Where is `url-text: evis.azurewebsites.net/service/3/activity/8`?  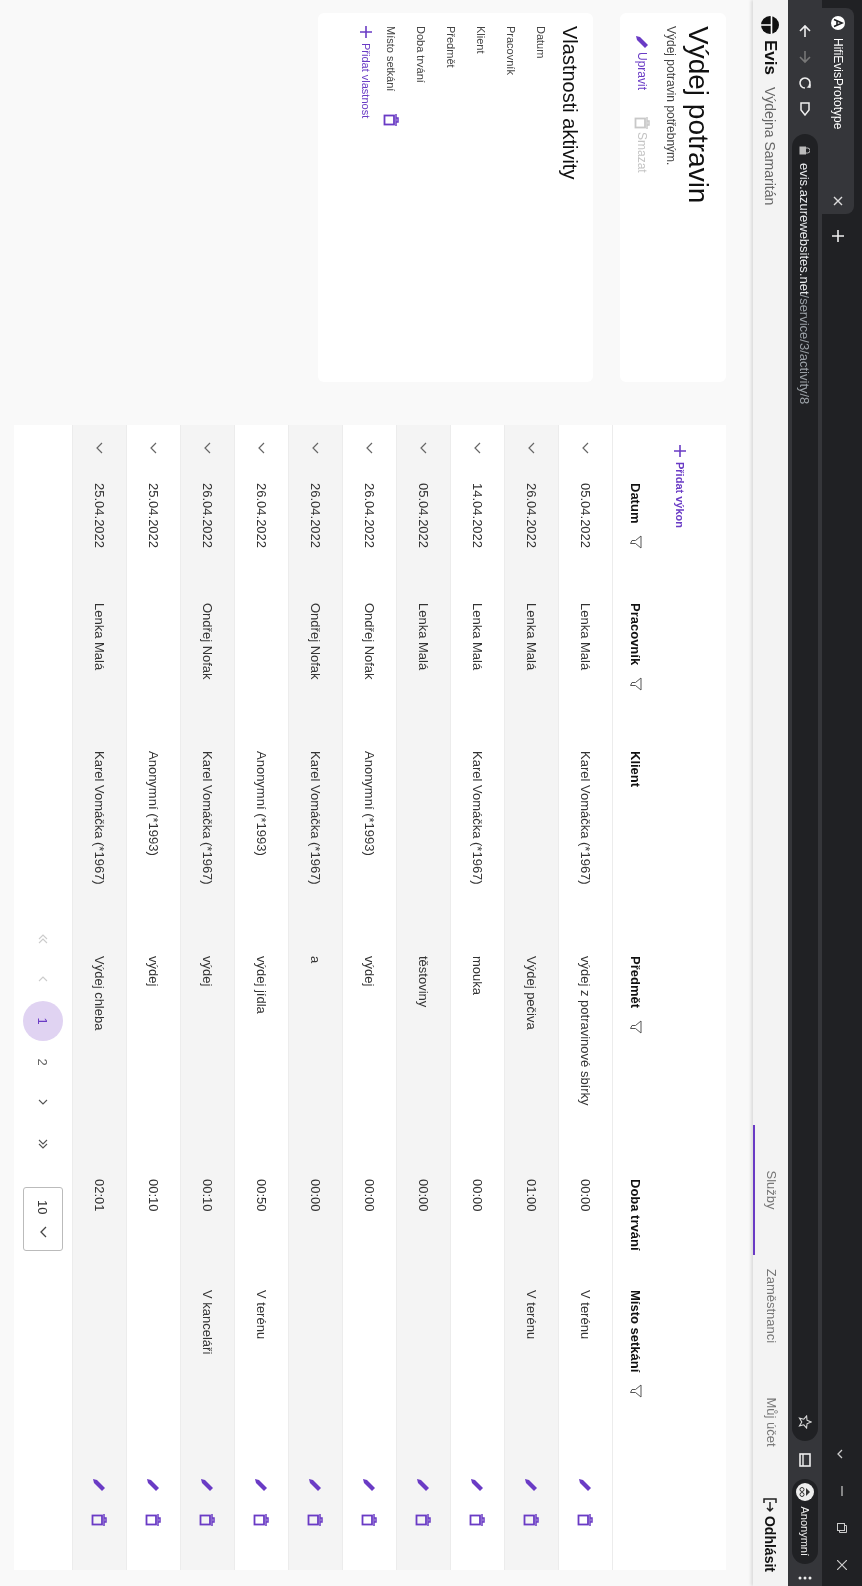
url-text: evis.azurewebsites.net/service/3/activity/8 is located at coordinates (805, 284).